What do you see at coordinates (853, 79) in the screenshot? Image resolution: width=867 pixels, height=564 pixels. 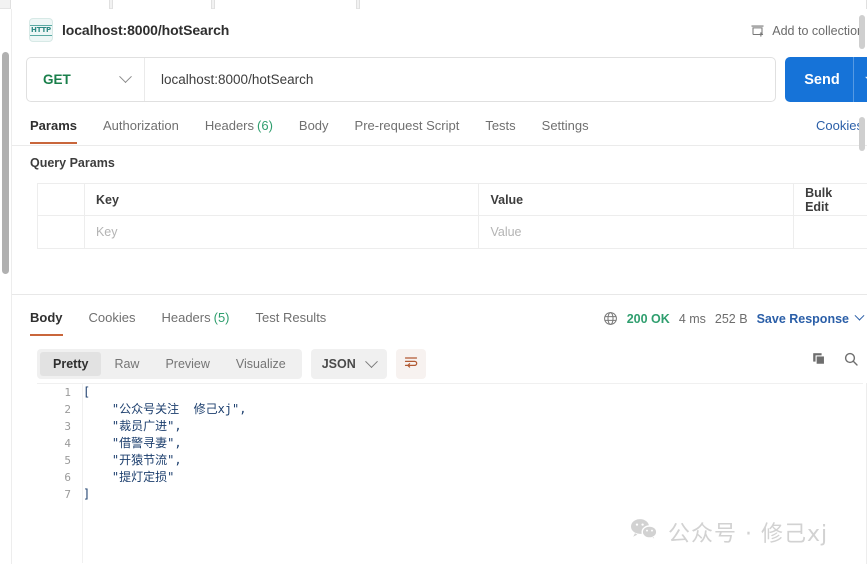 I see `send-button-divider` at bounding box center [853, 79].